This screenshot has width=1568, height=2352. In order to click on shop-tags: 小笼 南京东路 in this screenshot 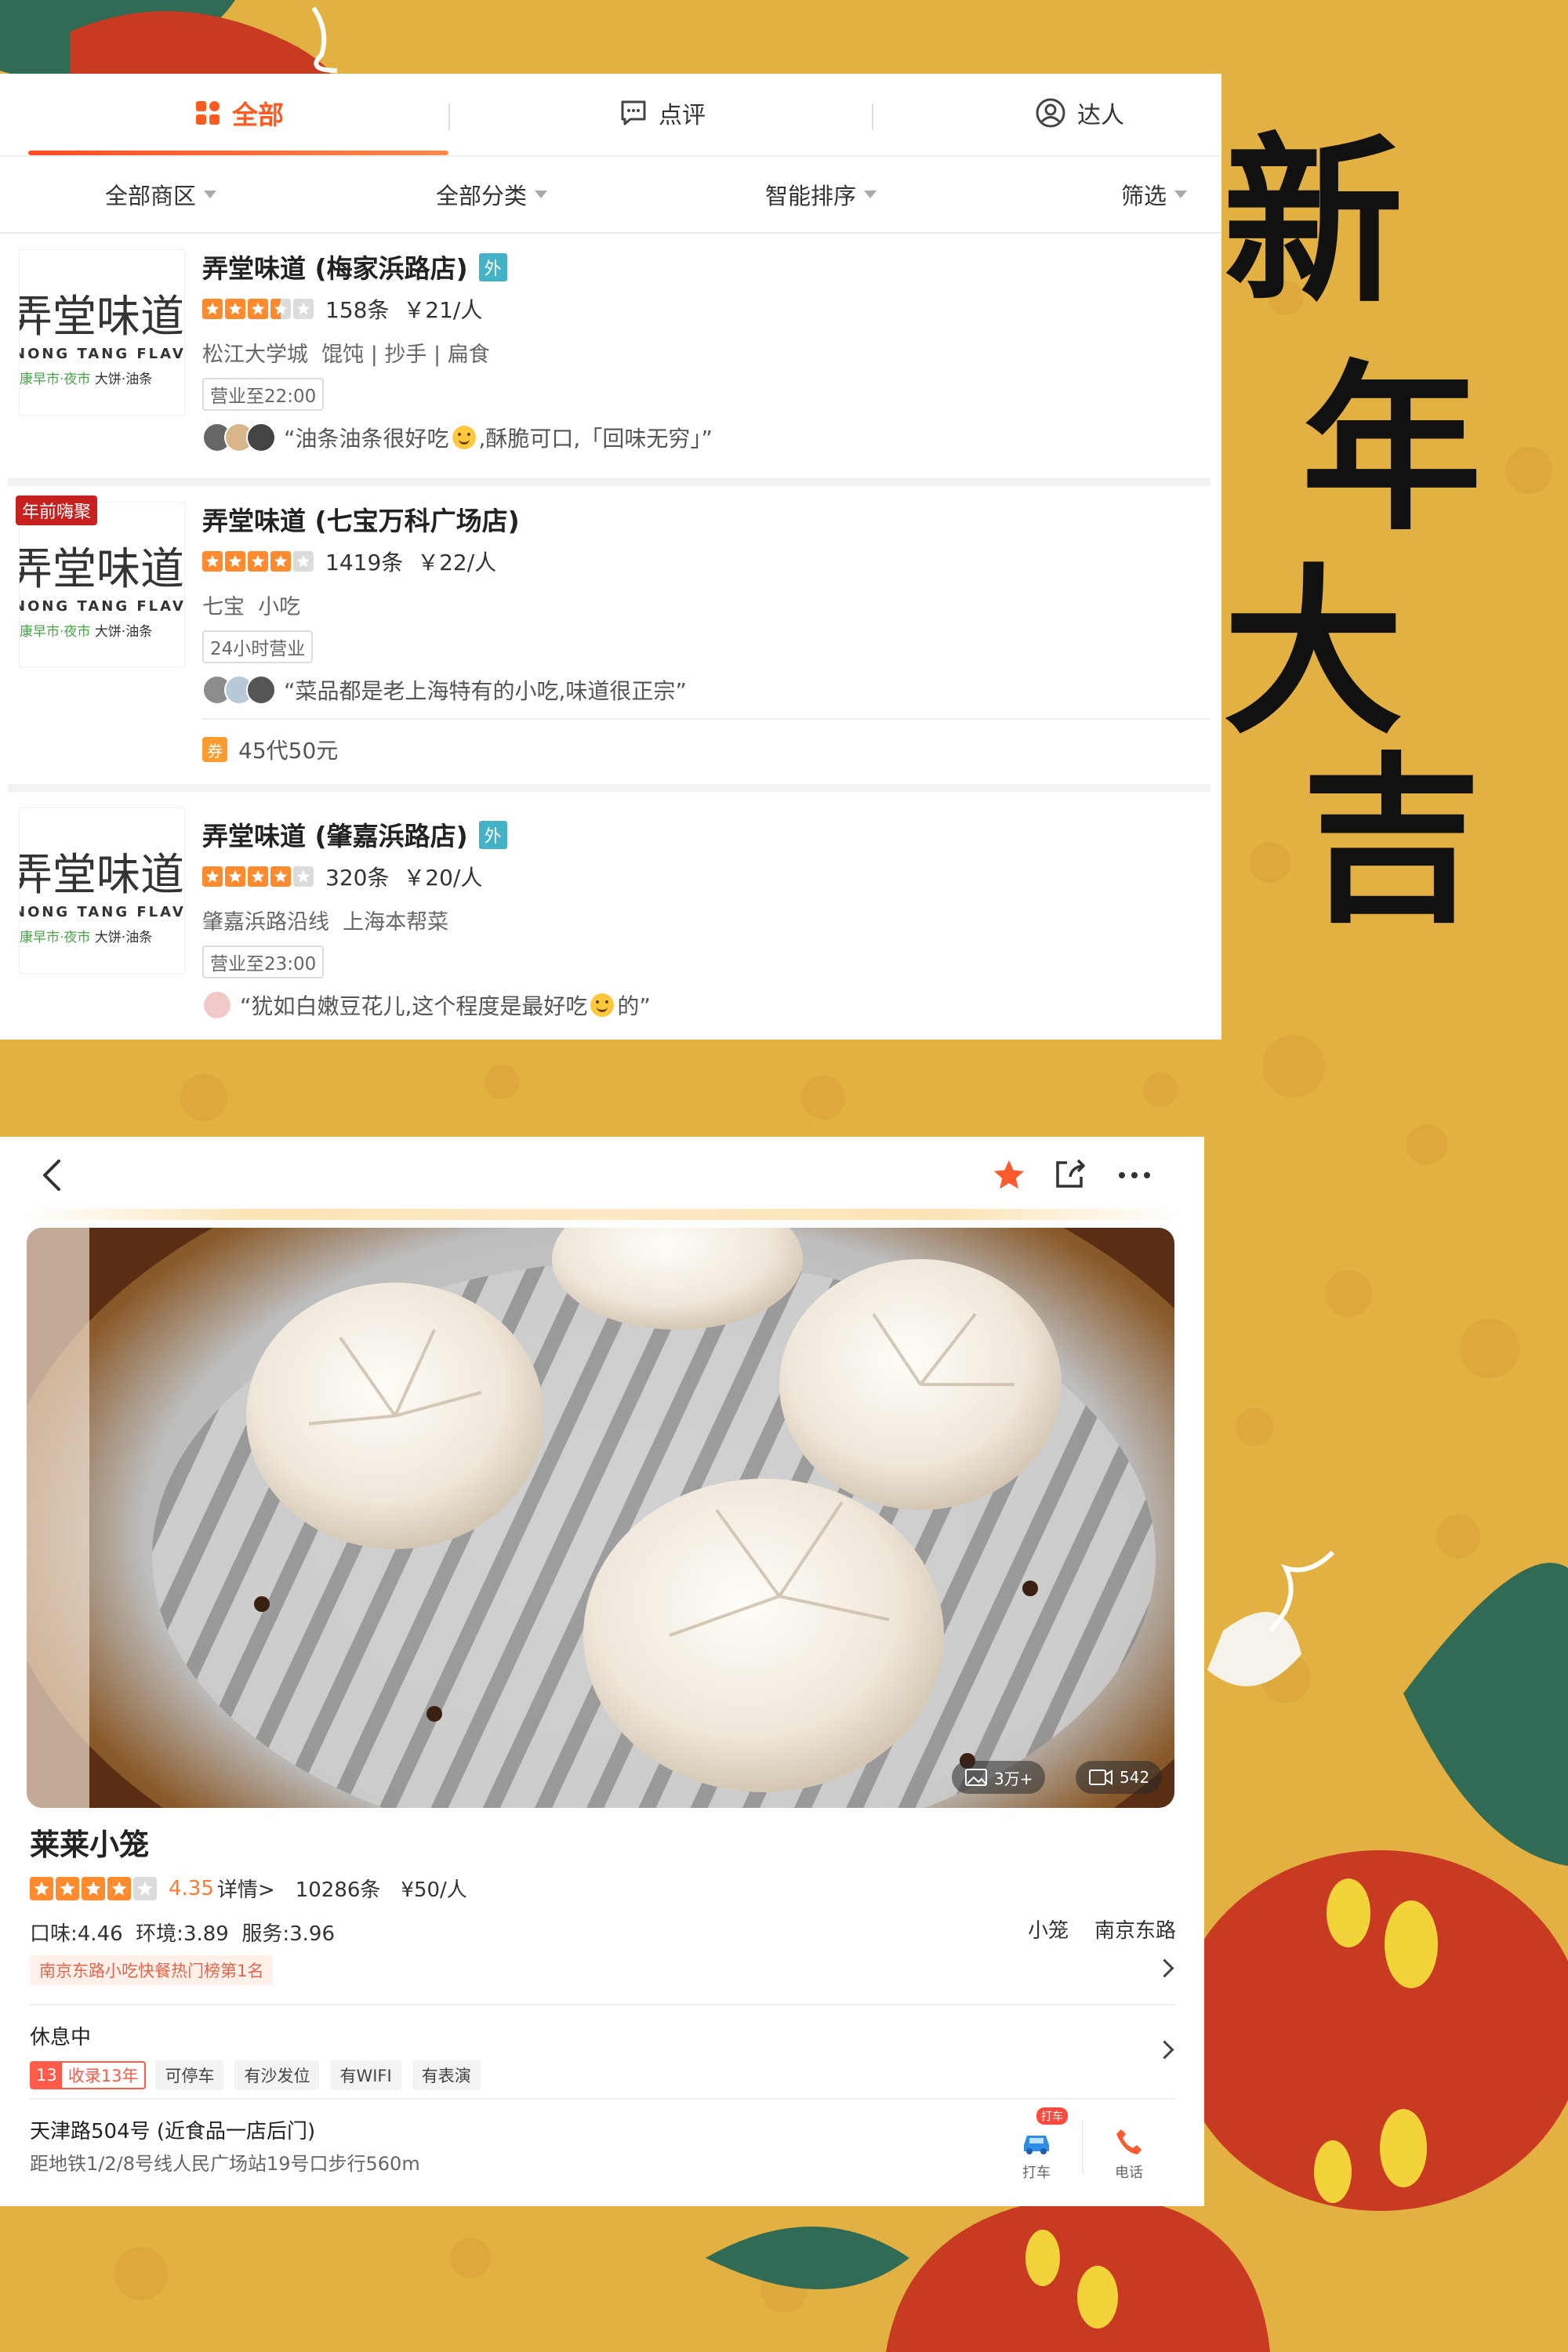, I will do `click(1102, 1930)`.